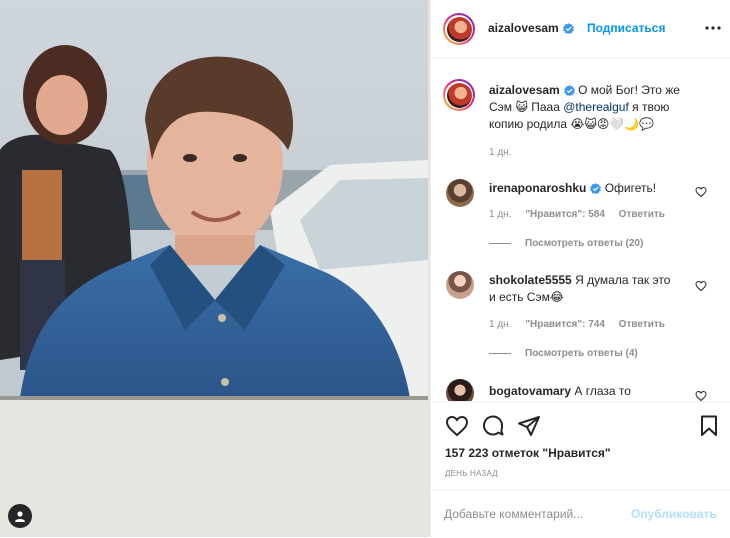 The image size is (730, 538). I want to click on add-comment-input, so click(534, 514).